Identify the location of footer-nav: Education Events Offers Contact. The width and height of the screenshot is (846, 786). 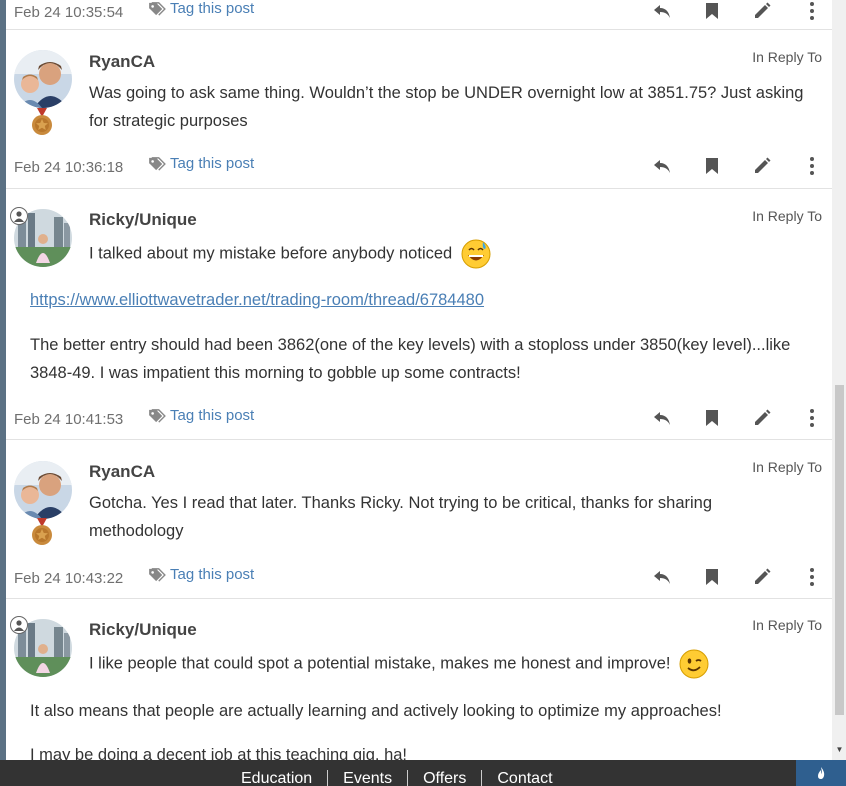
(397, 778).